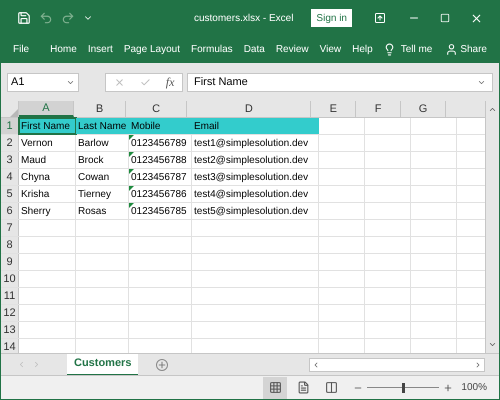 This screenshot has width=500, height=400. Describe the element at coordinates (10, 346) in the screenshot. I see `row-header: 14` at that location.